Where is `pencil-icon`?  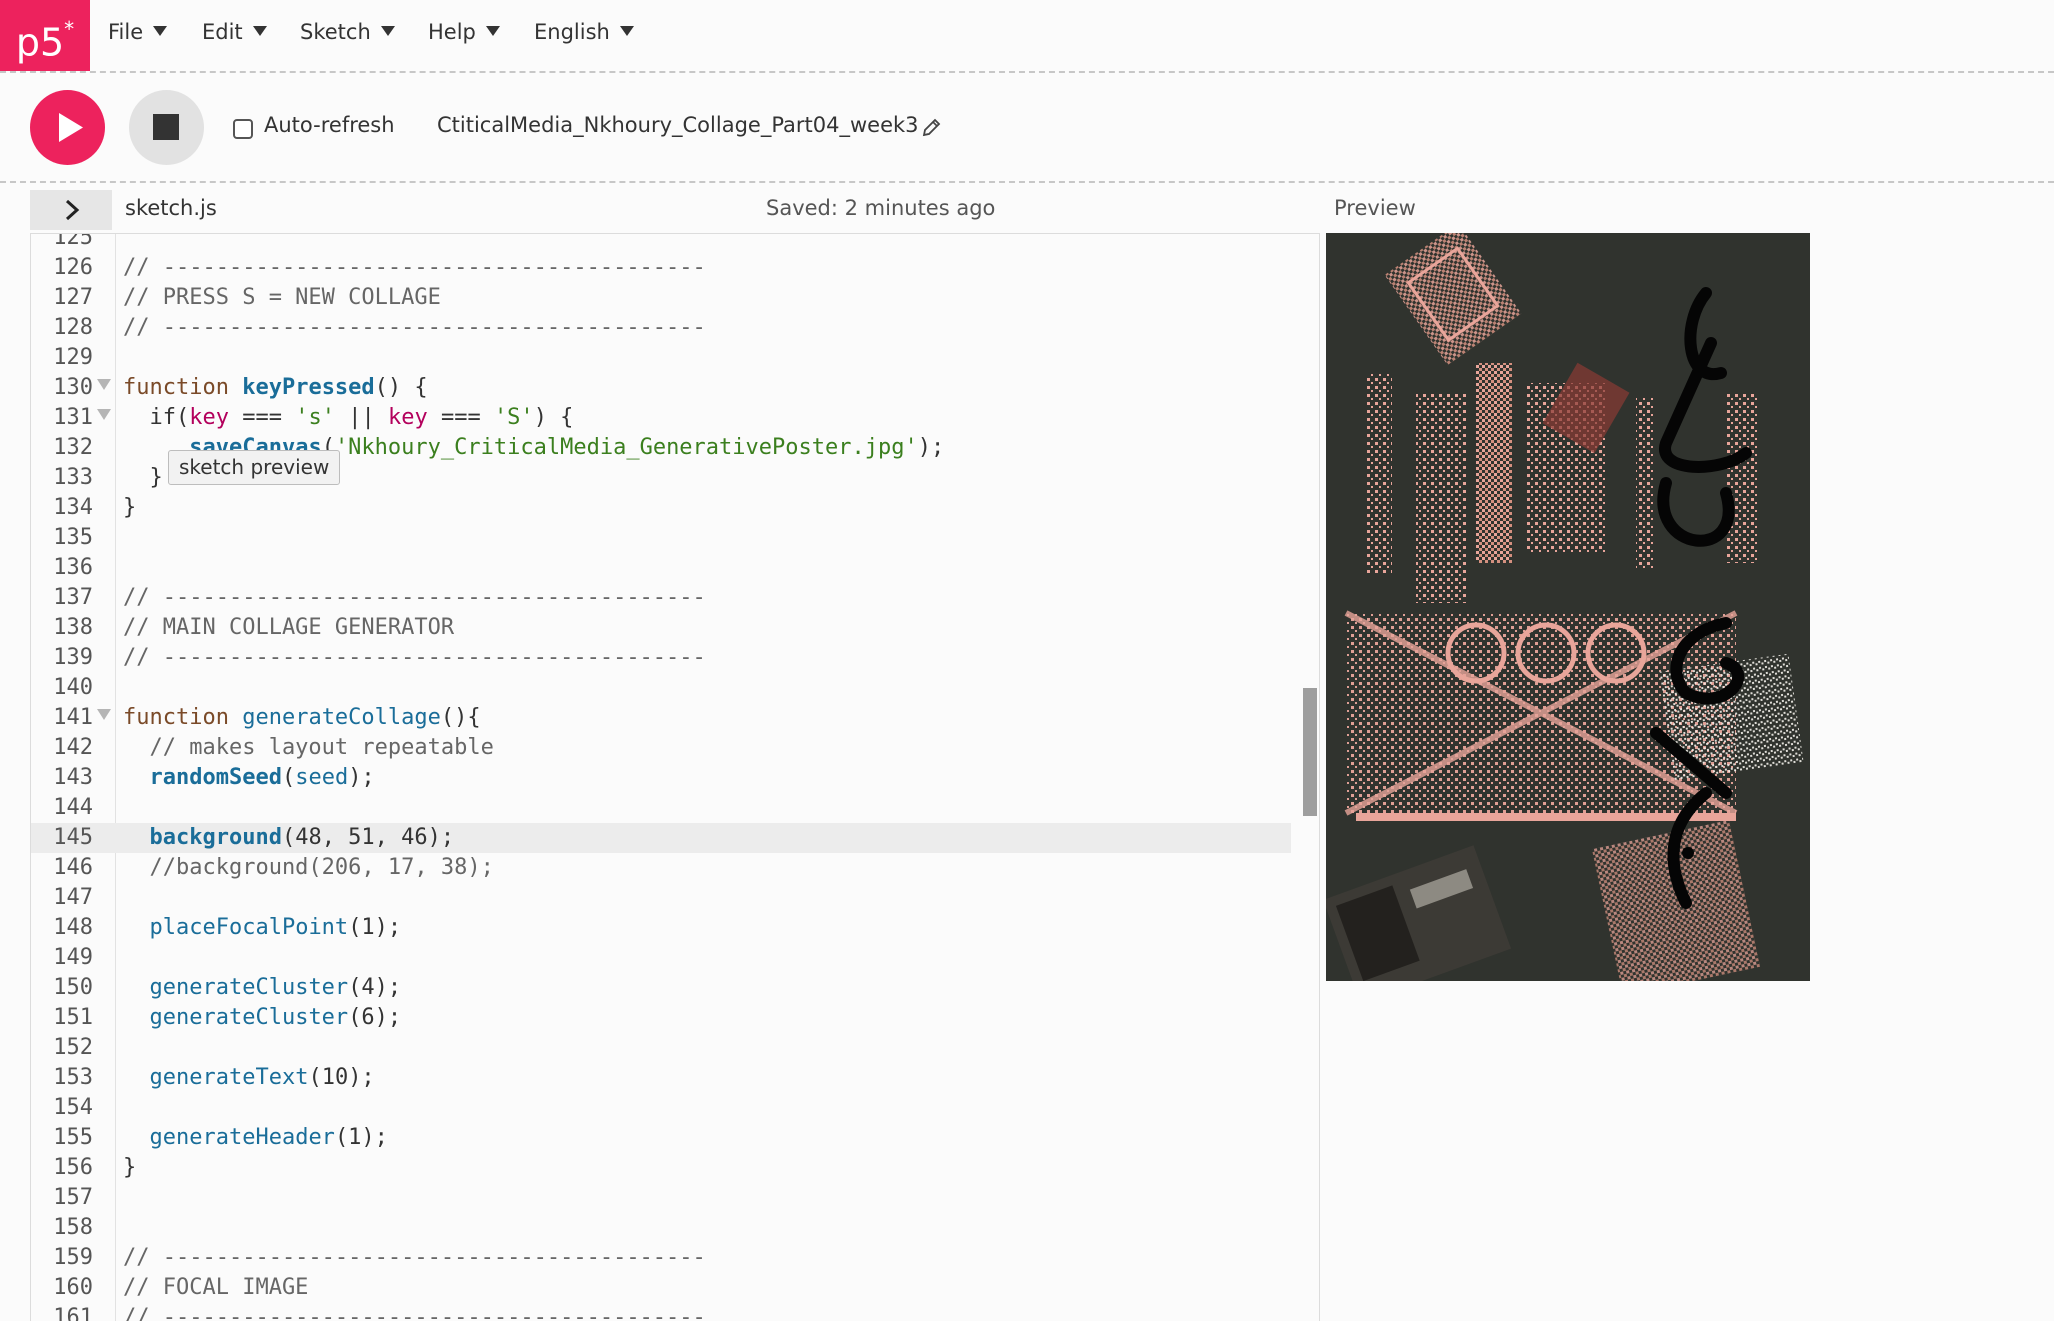 pencil-icon is located at coordinates (931, 128).